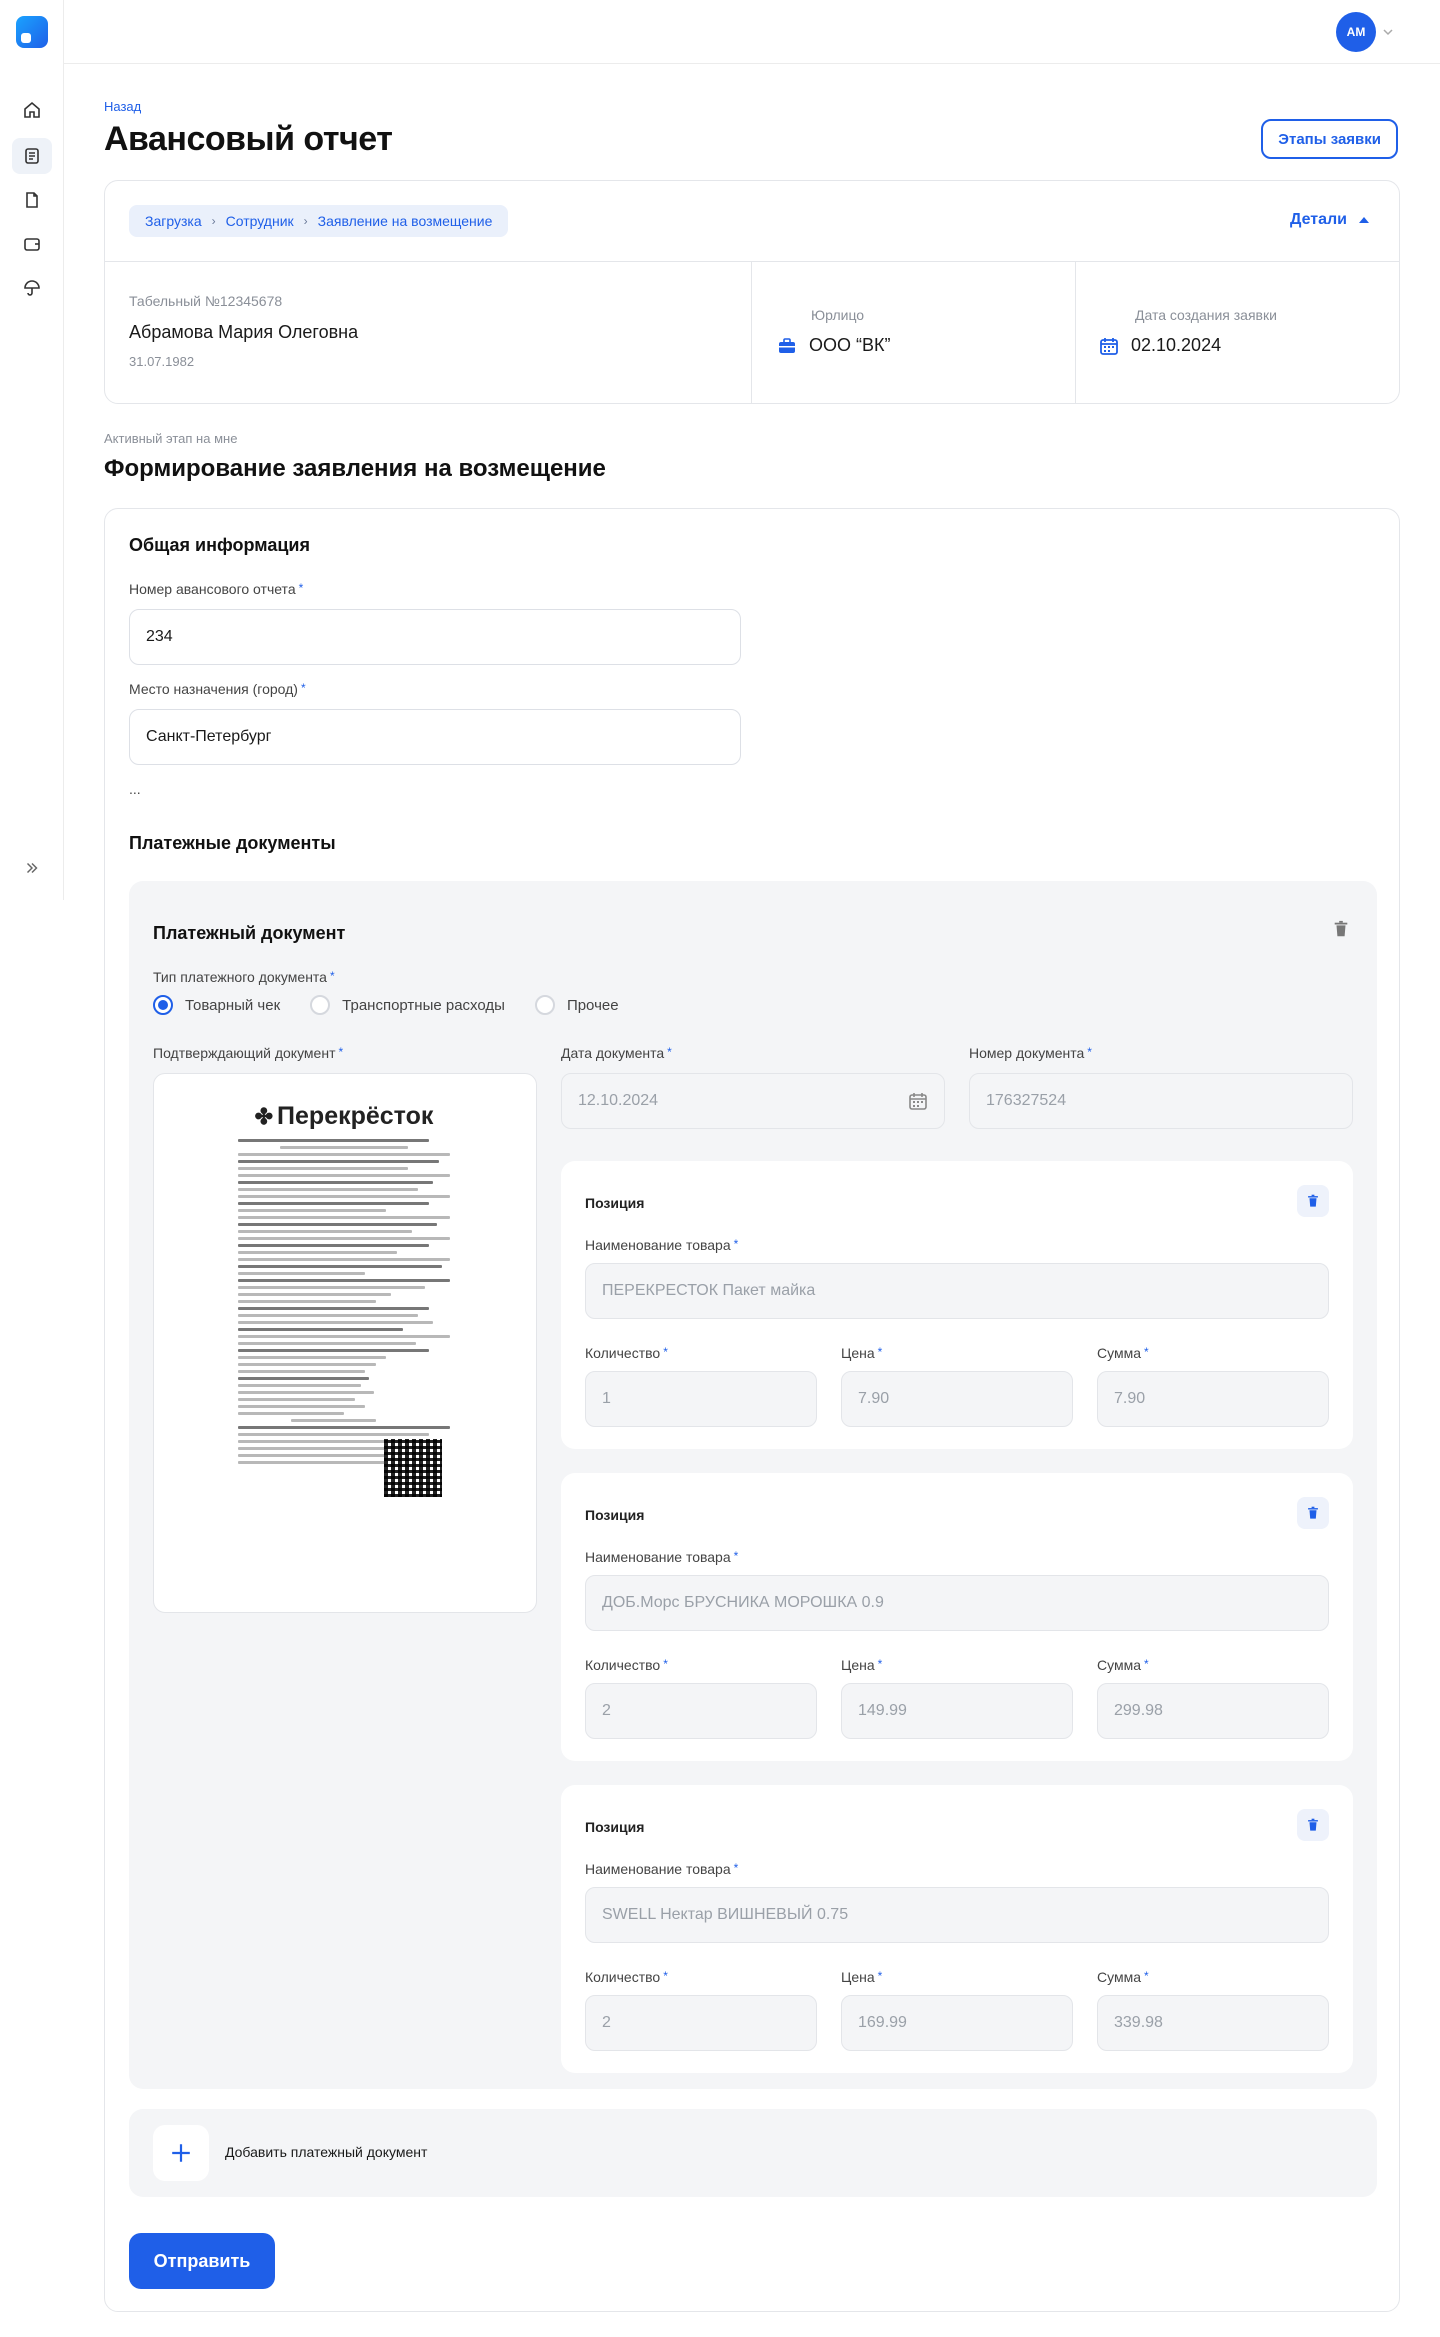 The width and height of the screenshot is (1440, 2337). What do you see at coordinates (213, 221) in the screenshot?
I see `chevron-right-icon: ›` at bounding box center [213, 221].